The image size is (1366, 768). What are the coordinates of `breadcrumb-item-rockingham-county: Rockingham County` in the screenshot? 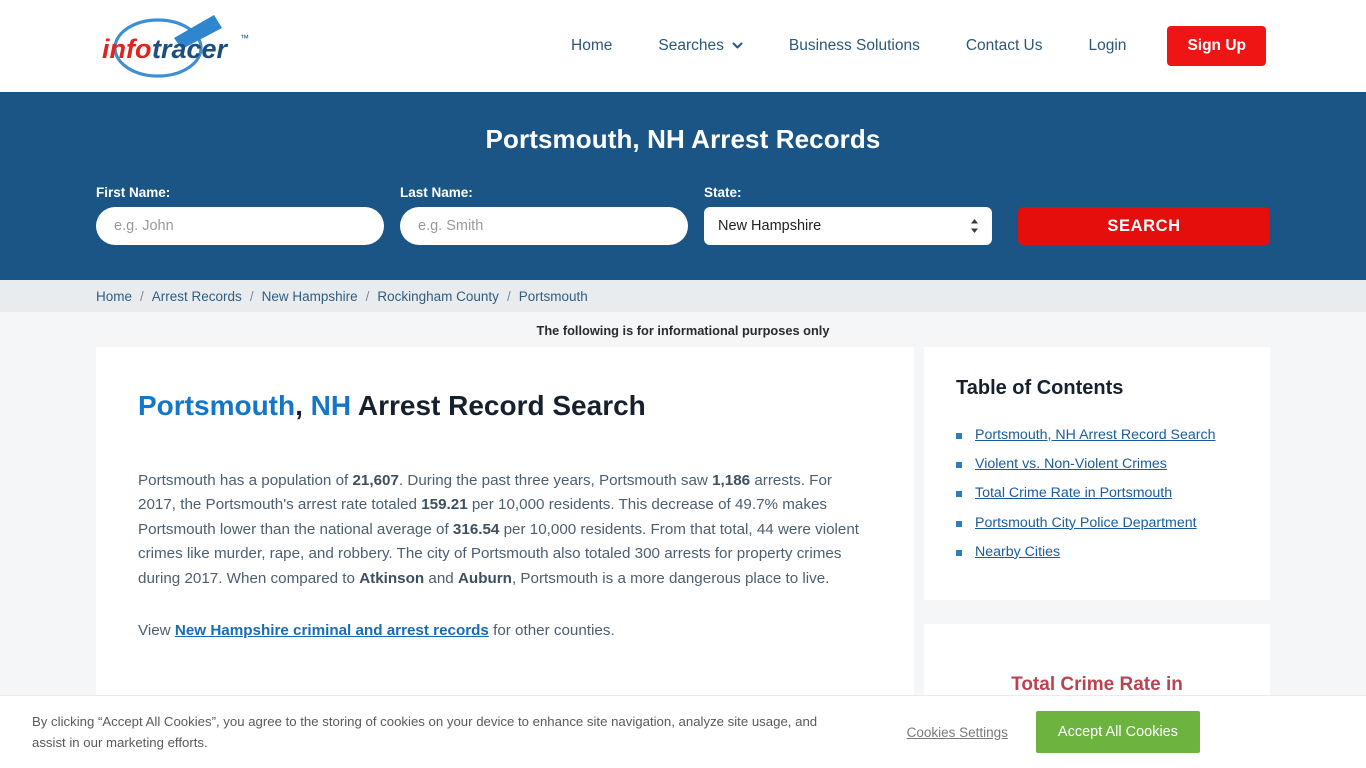 It's located at (438, 296).